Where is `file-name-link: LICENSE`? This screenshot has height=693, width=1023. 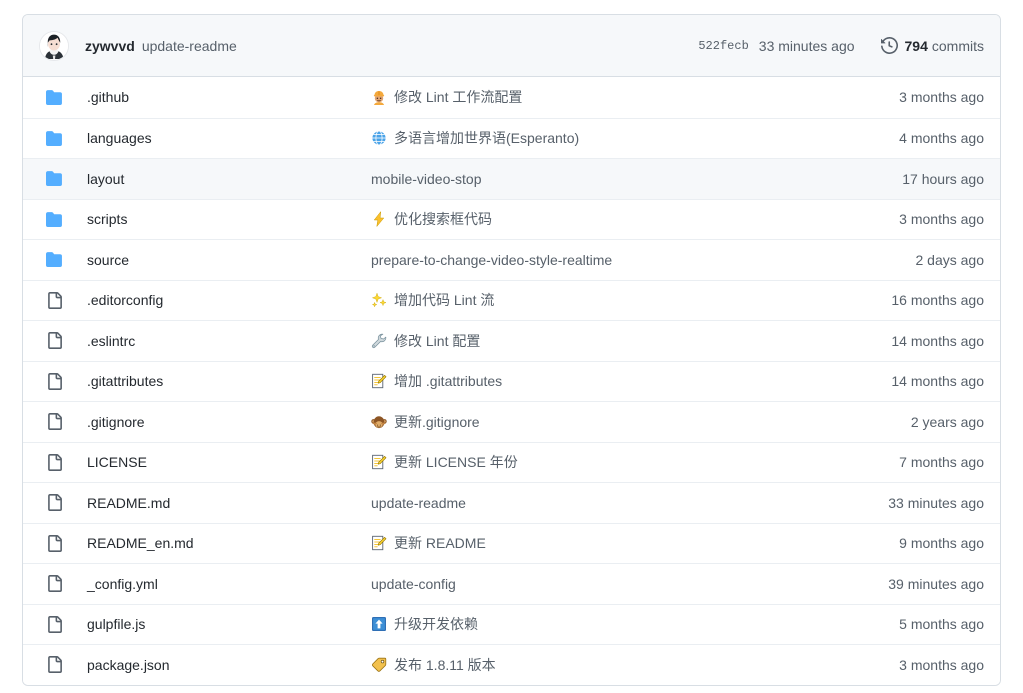 file-name-link: LICENSE is located at coordinates (220, 462).